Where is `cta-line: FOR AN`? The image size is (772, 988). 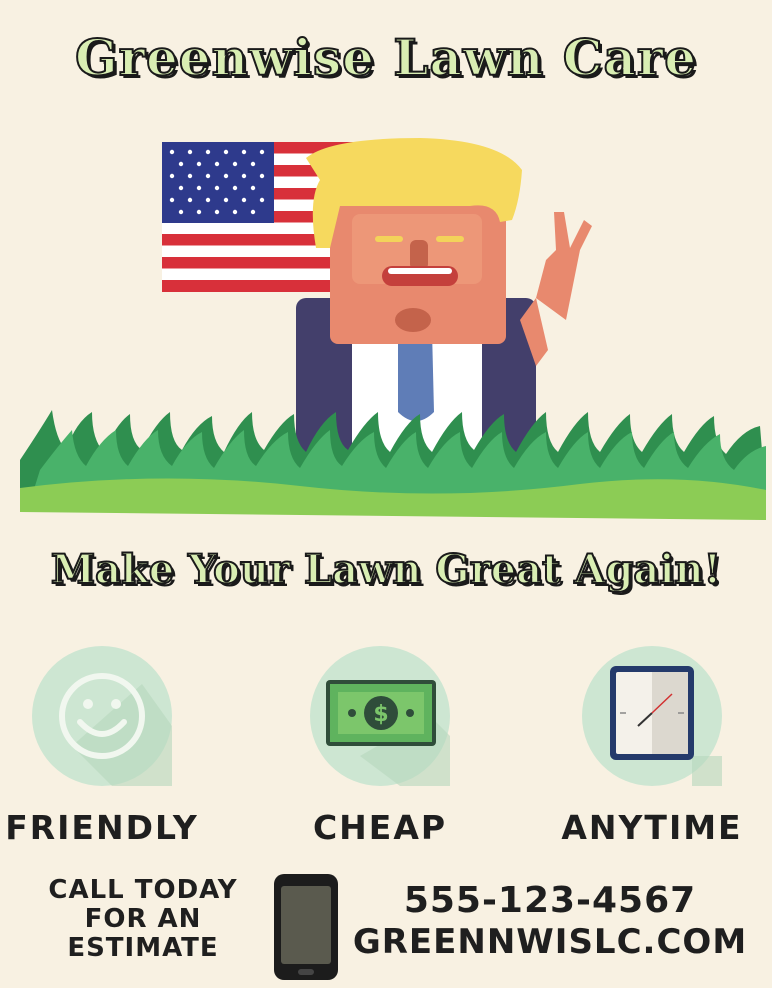
cta-line: FOR AN is located at coordinates (143, 919).